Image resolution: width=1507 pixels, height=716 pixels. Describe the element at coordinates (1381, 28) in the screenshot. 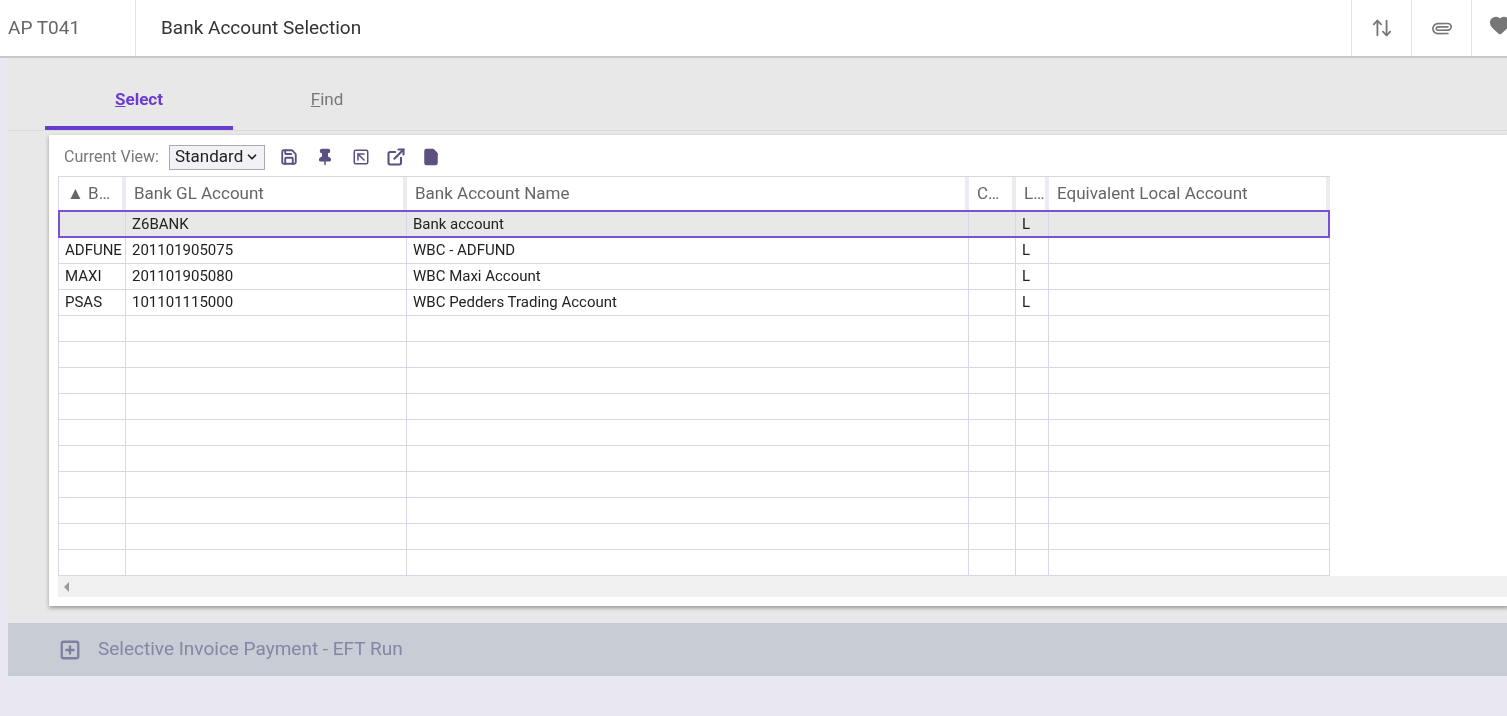

I see `sort-arrows-icon` at that location.